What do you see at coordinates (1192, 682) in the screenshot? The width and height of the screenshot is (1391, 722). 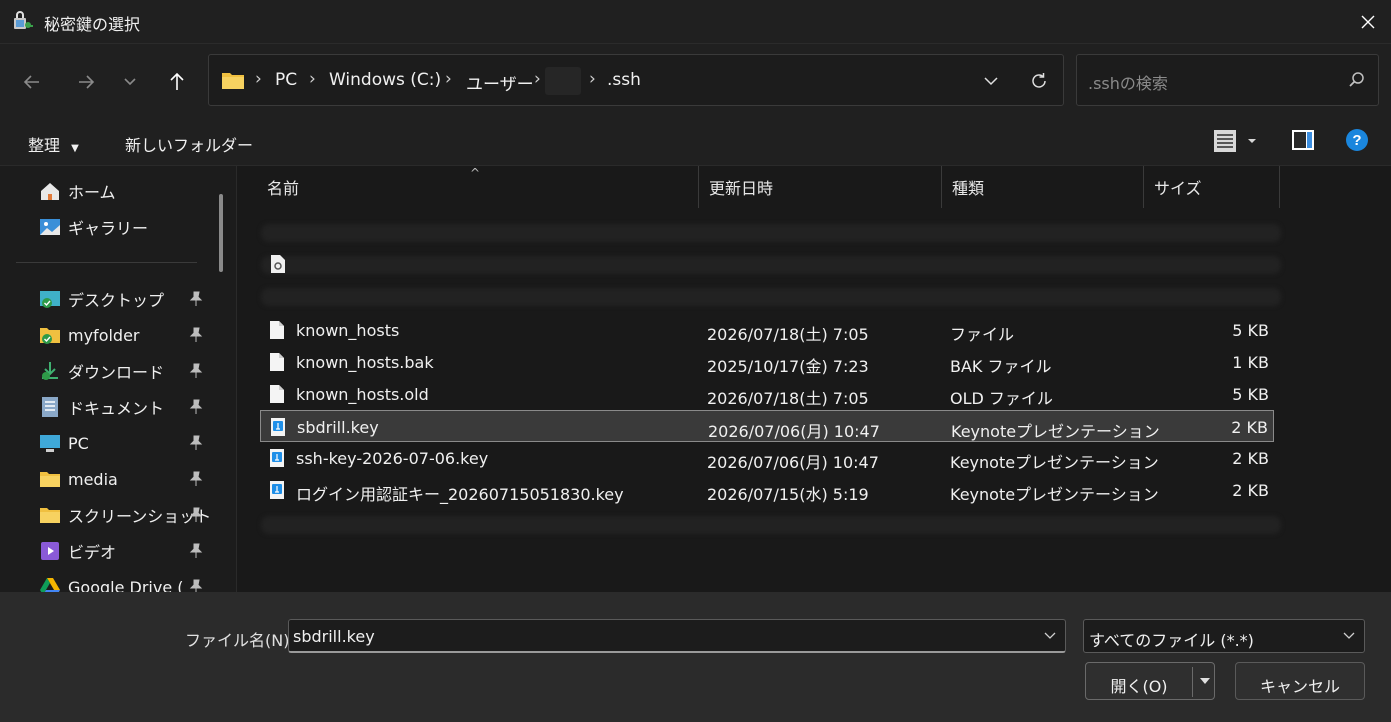 I see `split-divider` at bounding box center [1192, 682].